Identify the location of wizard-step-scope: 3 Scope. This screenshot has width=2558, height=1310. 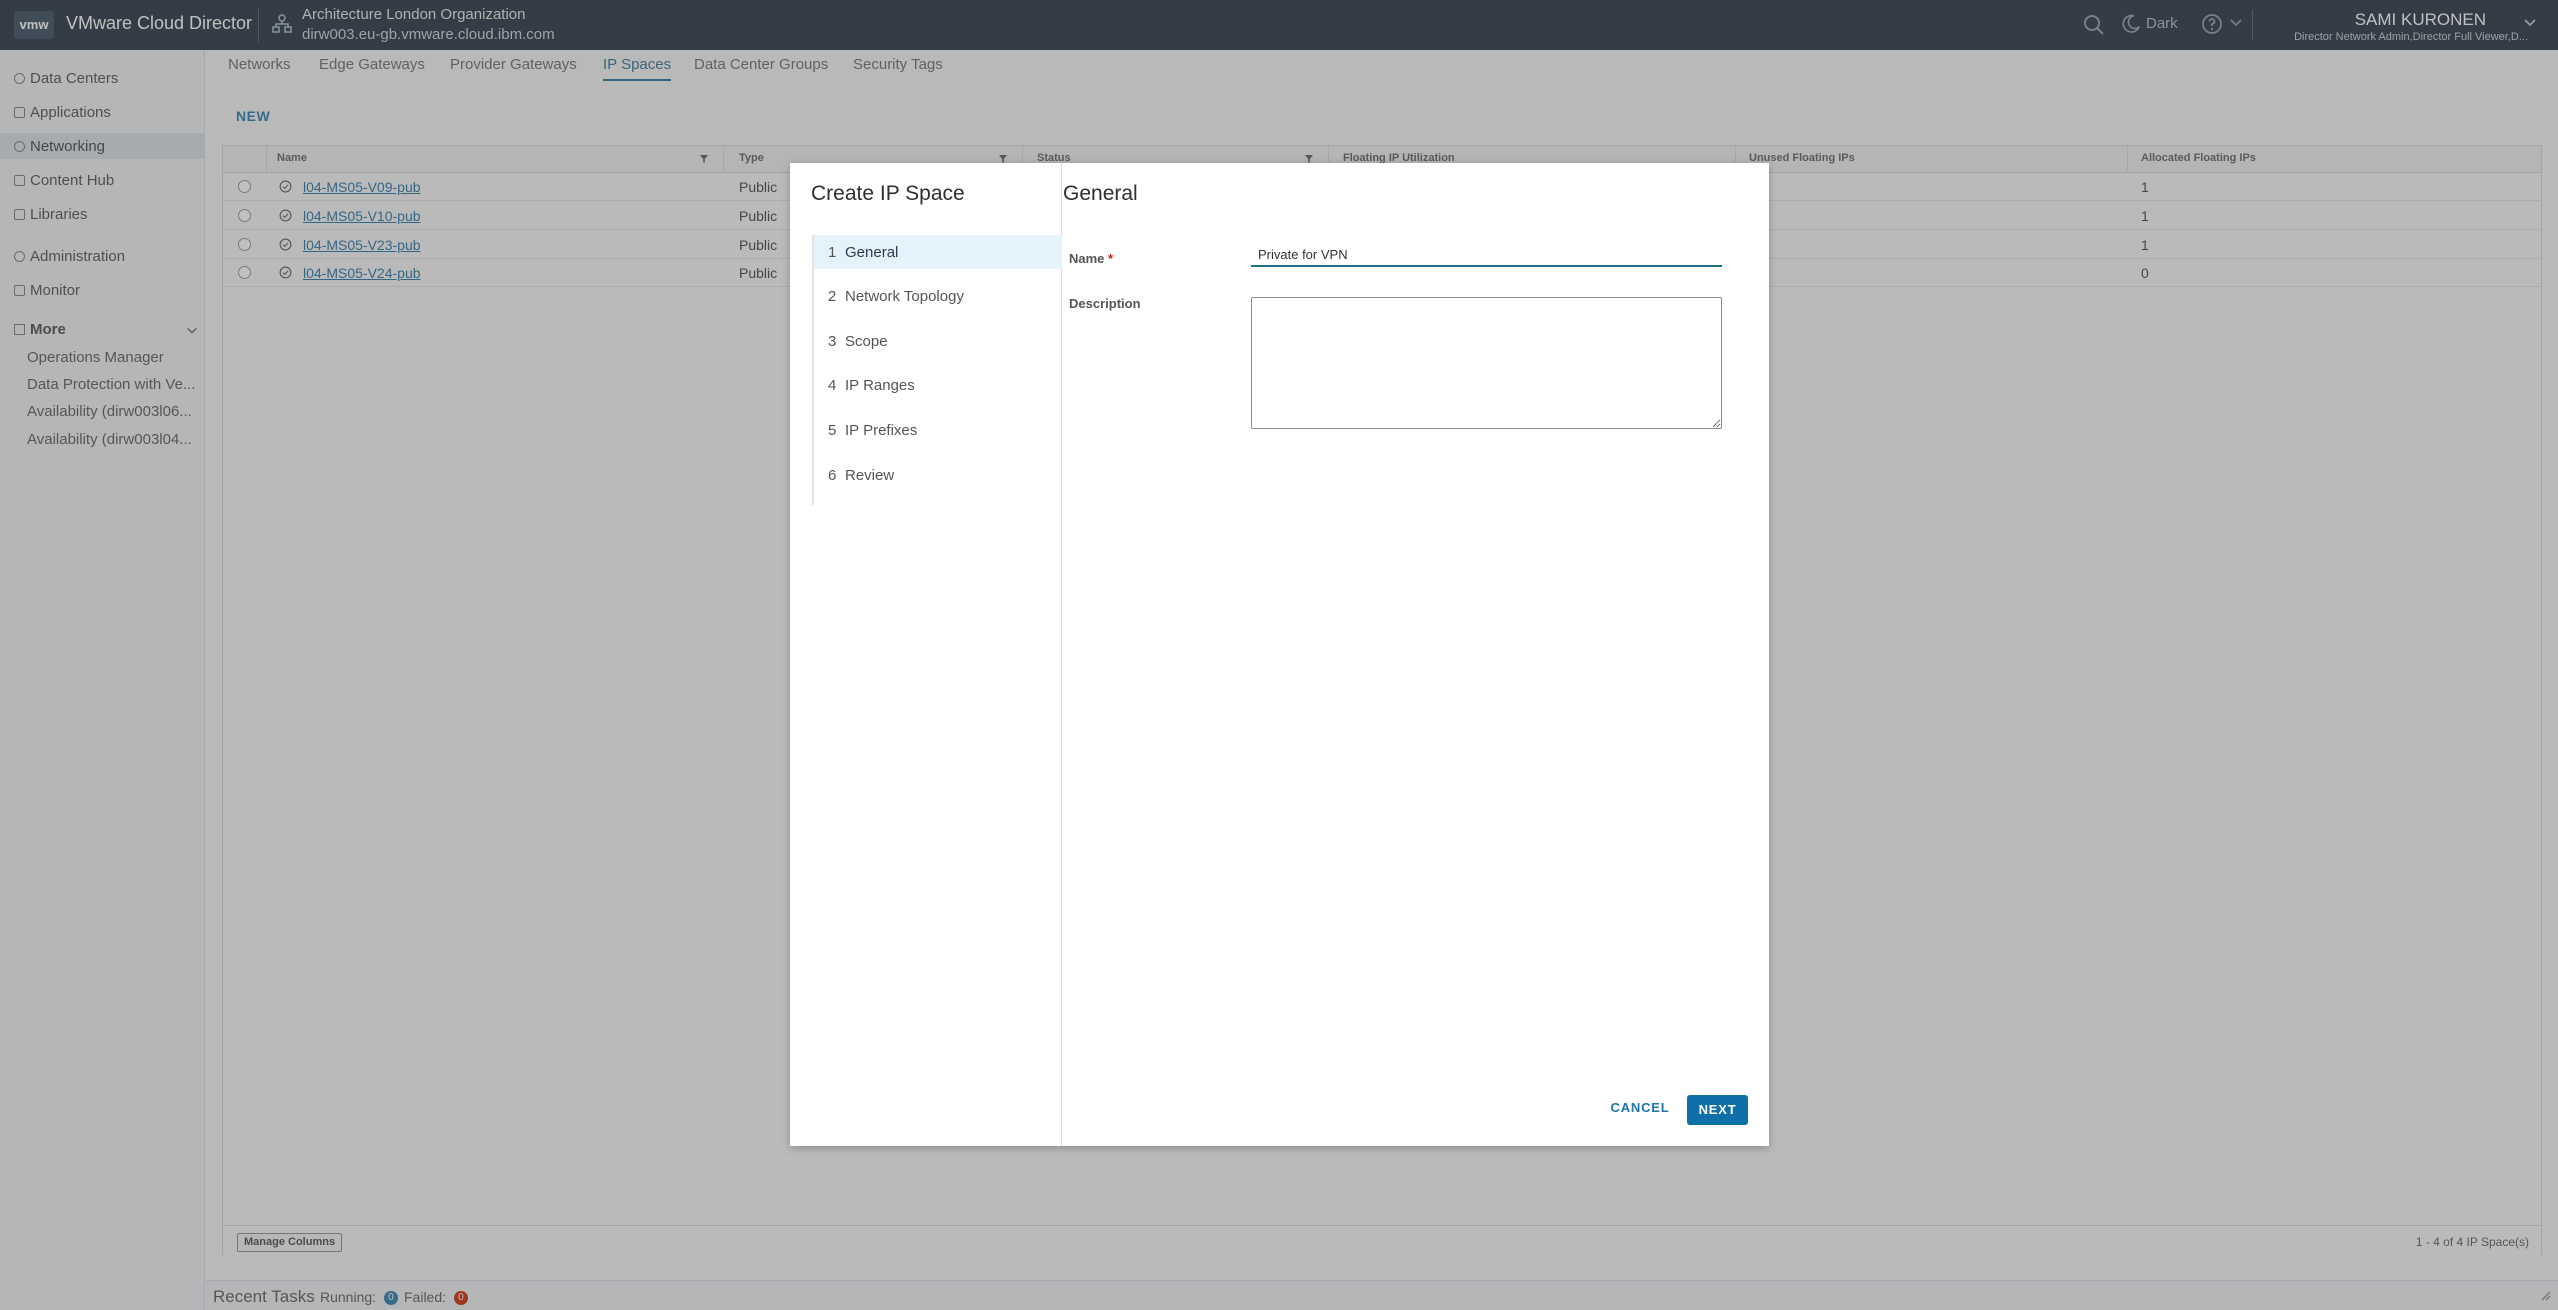
(938, 341).